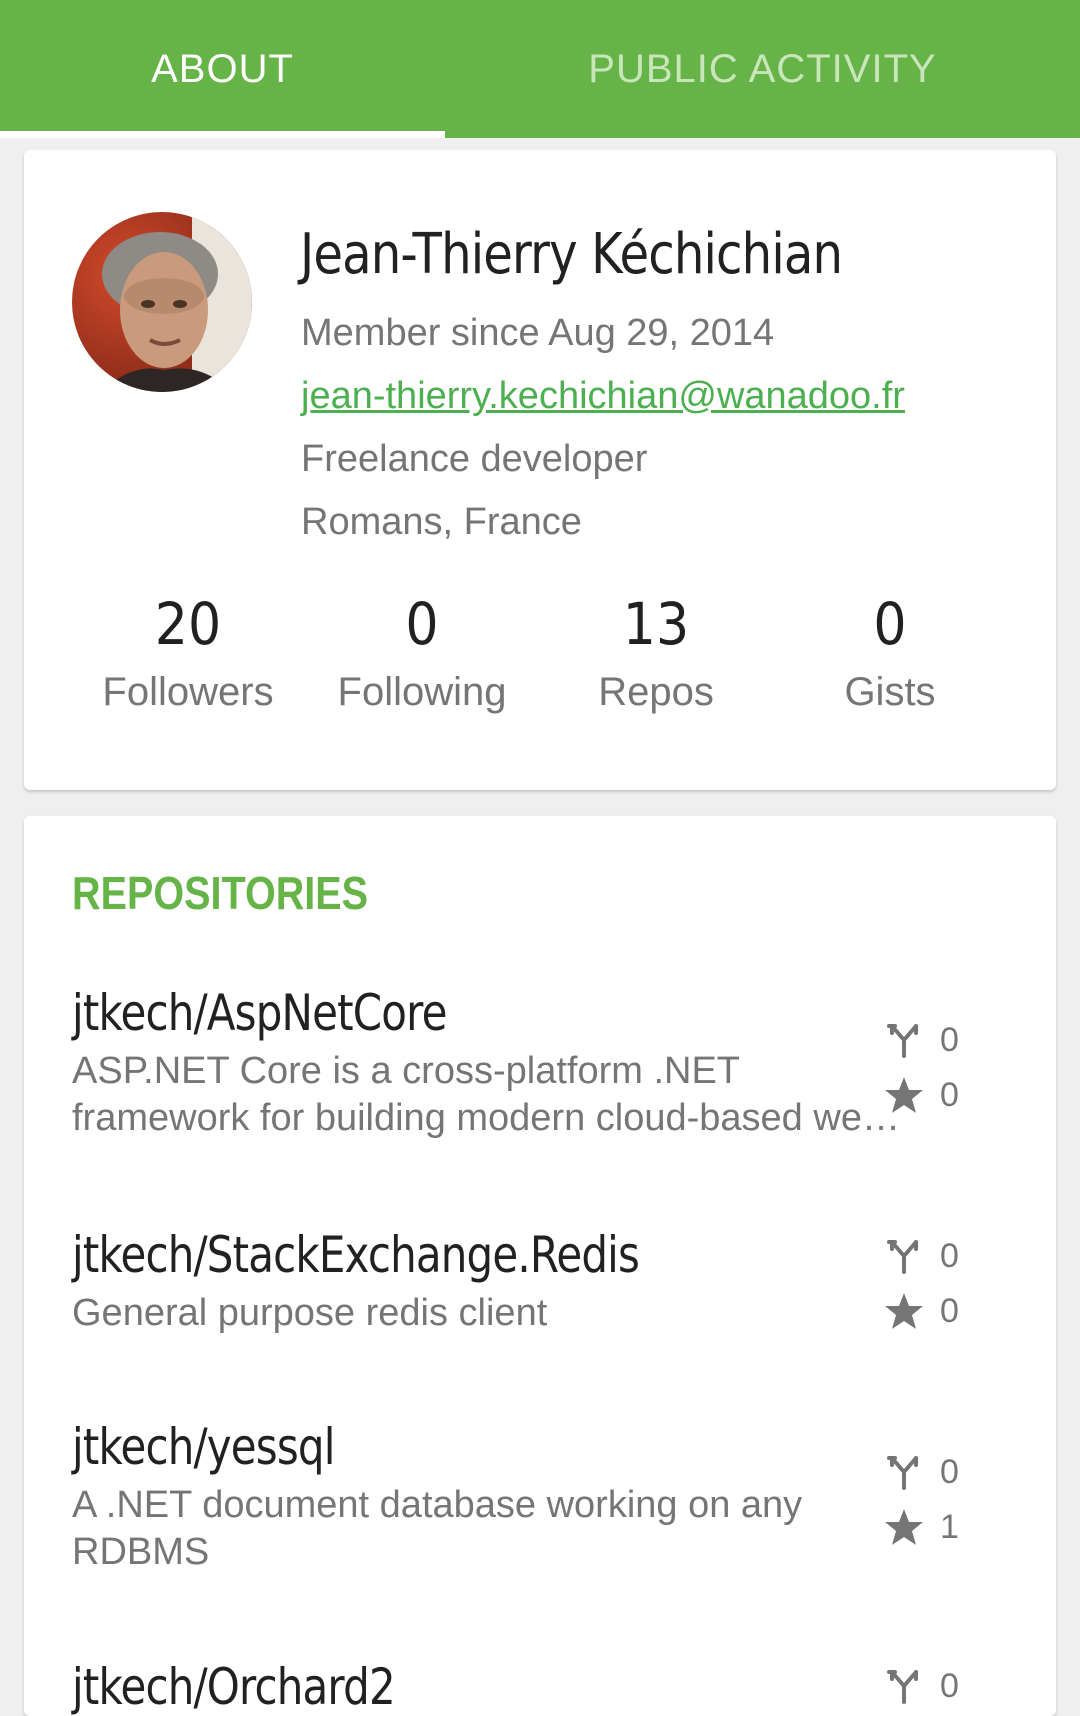 The width and height of the screenshot is (1080, 1716). Describe the element at coordinates (203, 1447) in the screenshot. I see `repo-name: jtkech/yessql` at that location.